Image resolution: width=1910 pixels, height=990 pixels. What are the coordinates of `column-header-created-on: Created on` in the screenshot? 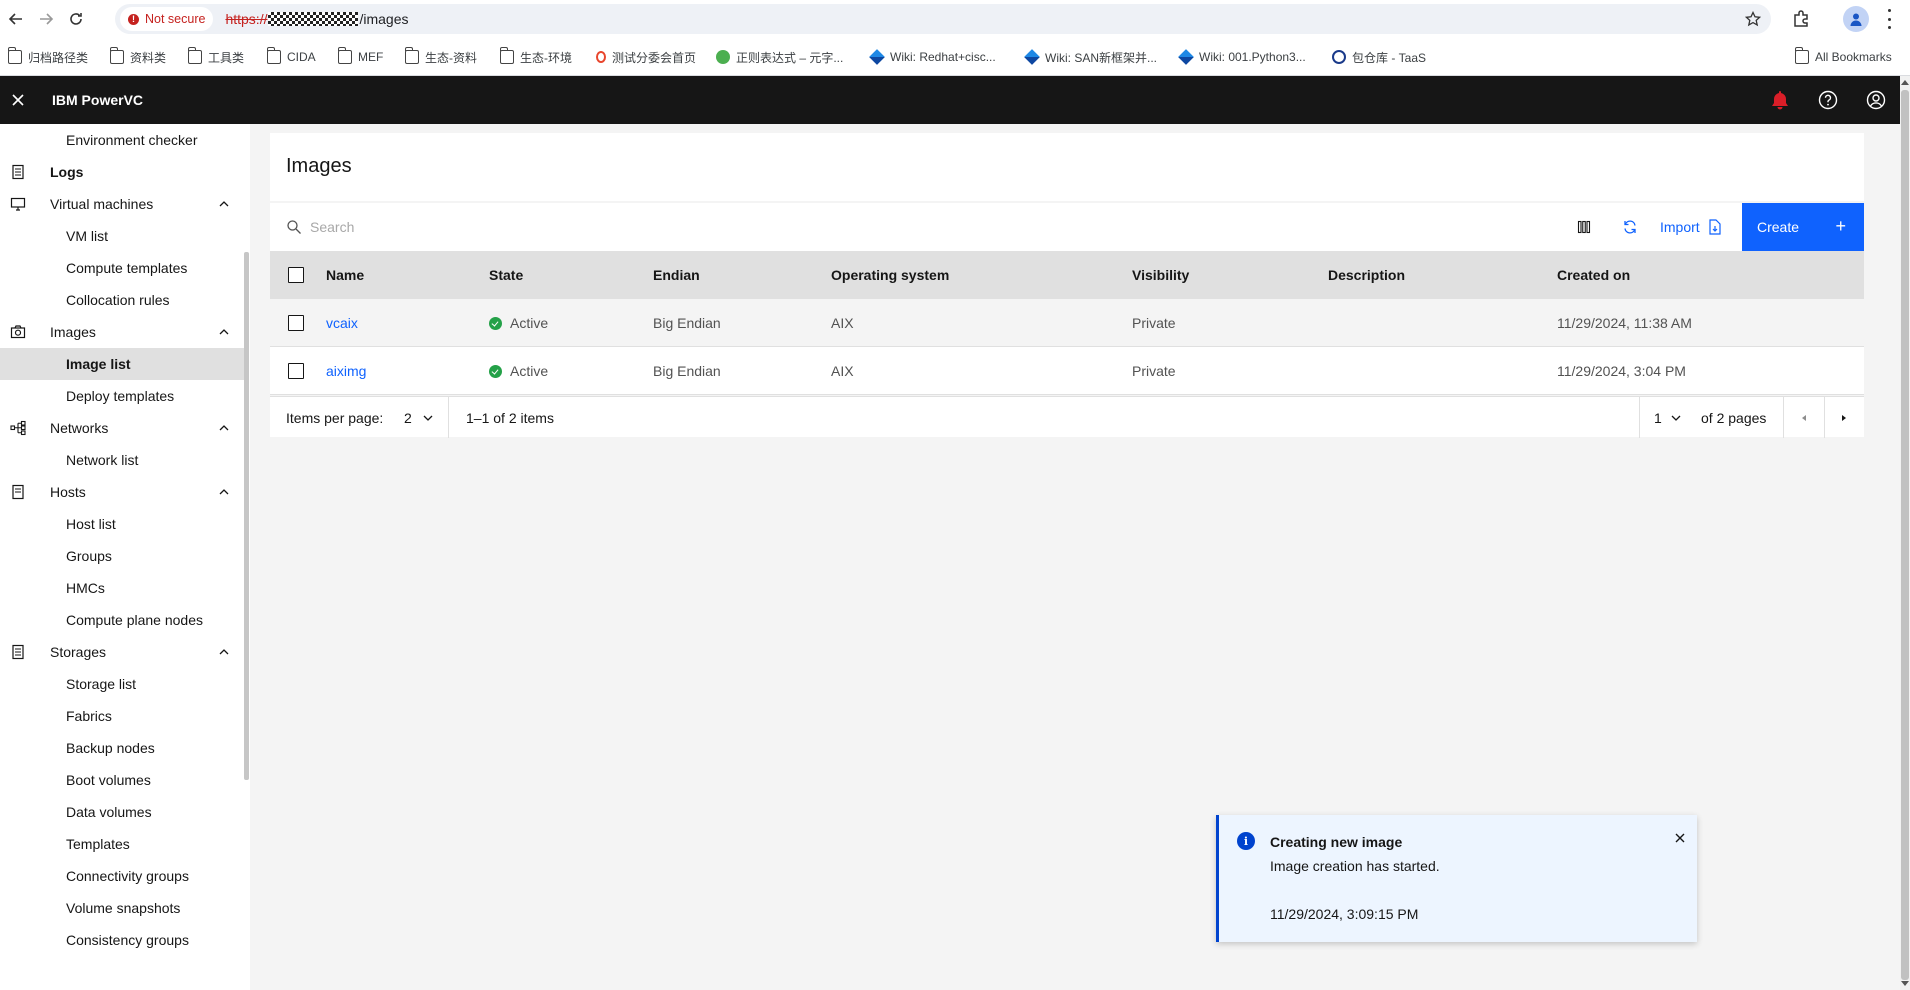 It's located at (1593, 275).